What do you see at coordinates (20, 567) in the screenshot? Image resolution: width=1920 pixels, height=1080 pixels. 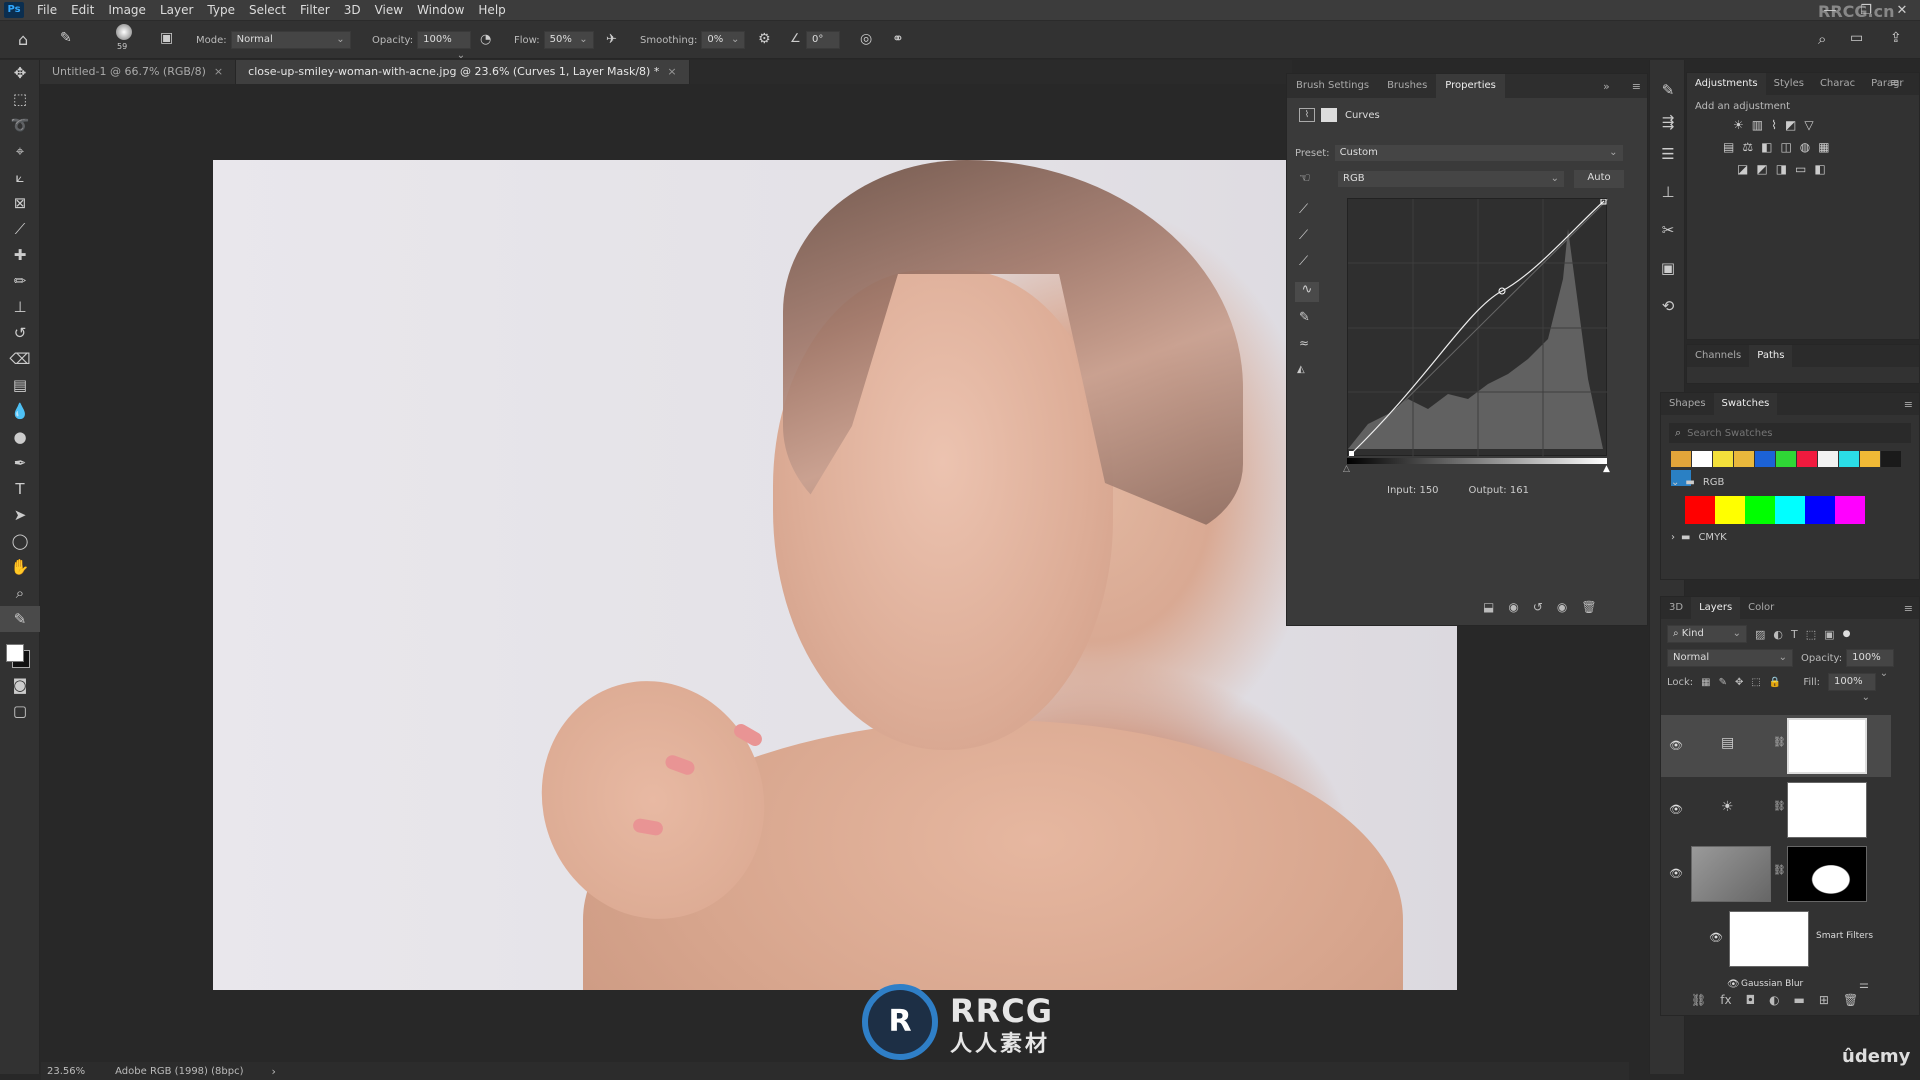 I see `hand-tool-icon: ✋` at bounding box center [20, 567].